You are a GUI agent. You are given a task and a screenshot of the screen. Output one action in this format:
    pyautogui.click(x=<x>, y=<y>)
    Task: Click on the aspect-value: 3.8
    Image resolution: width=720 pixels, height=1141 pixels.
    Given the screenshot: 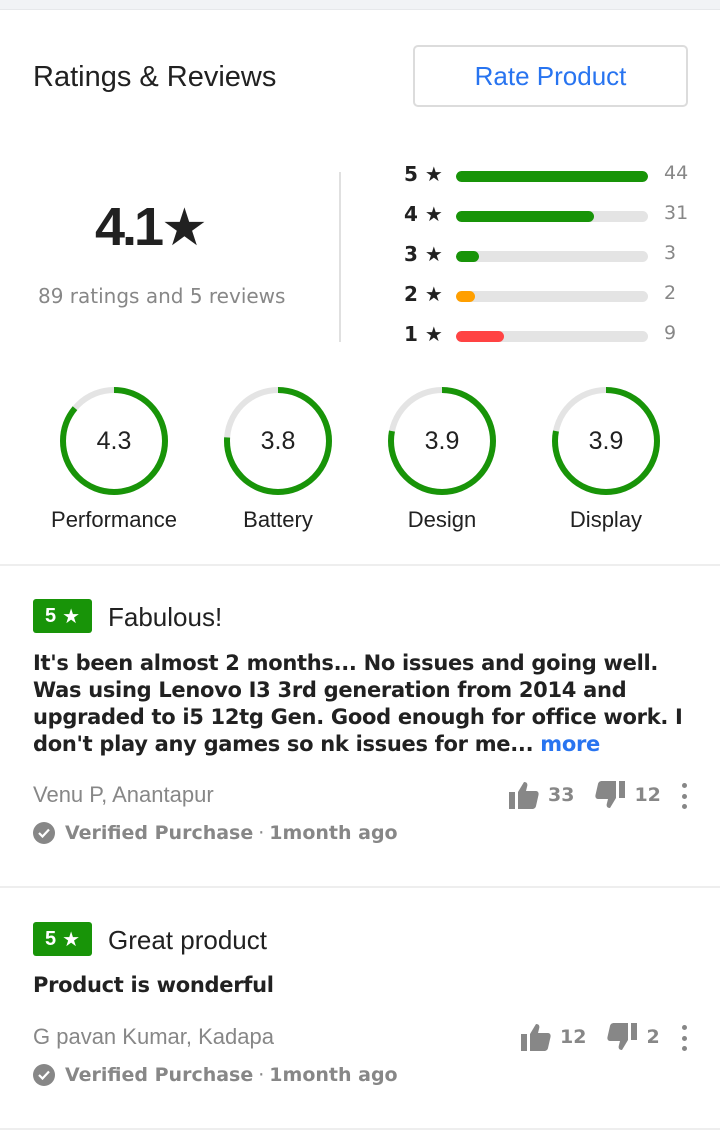 What is the action you would take?
    pyautogui.click(x=278, y=440)
    